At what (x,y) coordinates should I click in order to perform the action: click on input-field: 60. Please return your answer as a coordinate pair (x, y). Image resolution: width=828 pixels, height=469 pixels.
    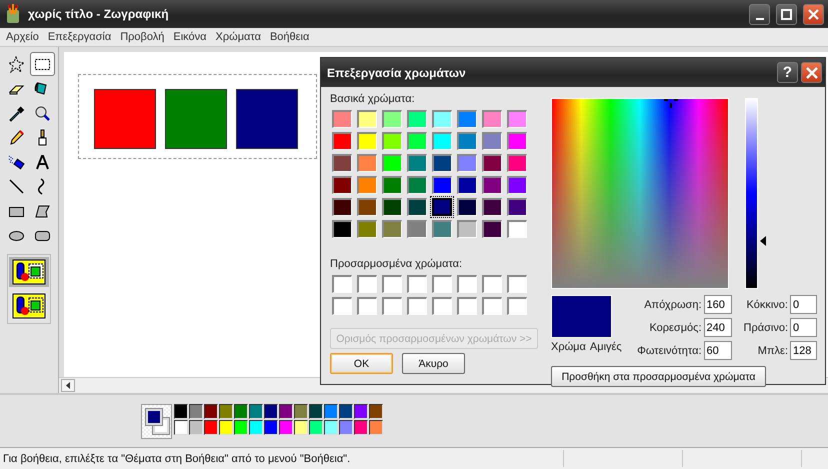
    Looking at the image, I should click on (718, 350).